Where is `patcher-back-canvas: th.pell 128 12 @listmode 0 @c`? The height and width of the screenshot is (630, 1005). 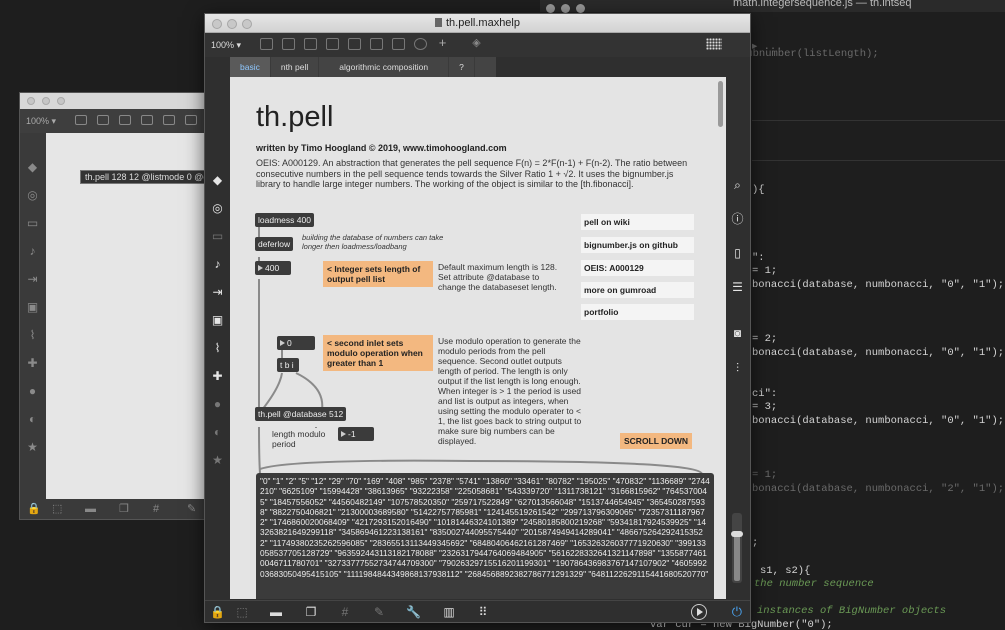
patcher-back-canvas: th.pell 128 12 @listmode 0 @c is located at coordinates (129, 316).